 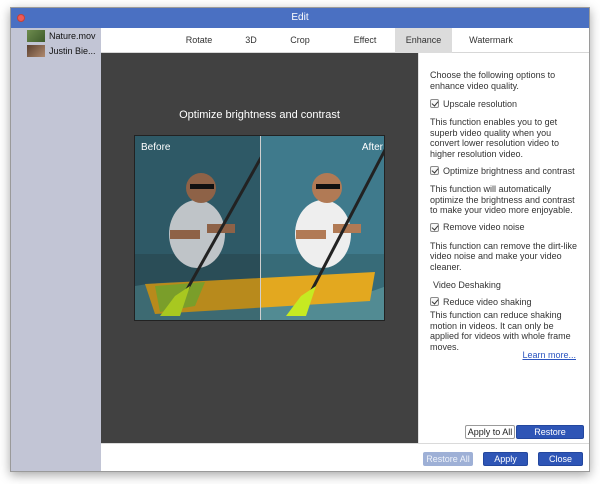 What do you see at coordinates (505, 459) in the screenshot?
I see `apply-button: Apply` at bounding box center [505, 459].